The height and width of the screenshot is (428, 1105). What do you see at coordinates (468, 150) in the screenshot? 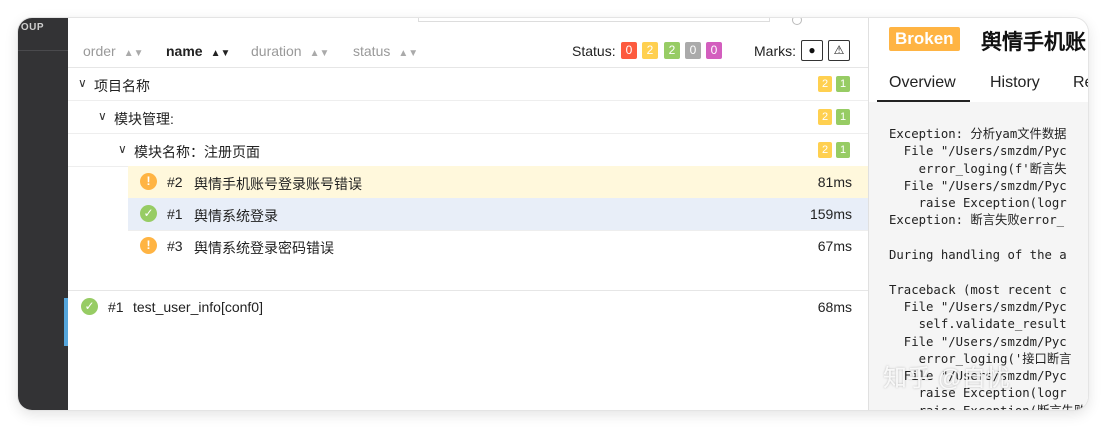
I see `tree-group-module-name: ∨ 模块名称：注册页面 2 1` at bounding box center [468, 150].